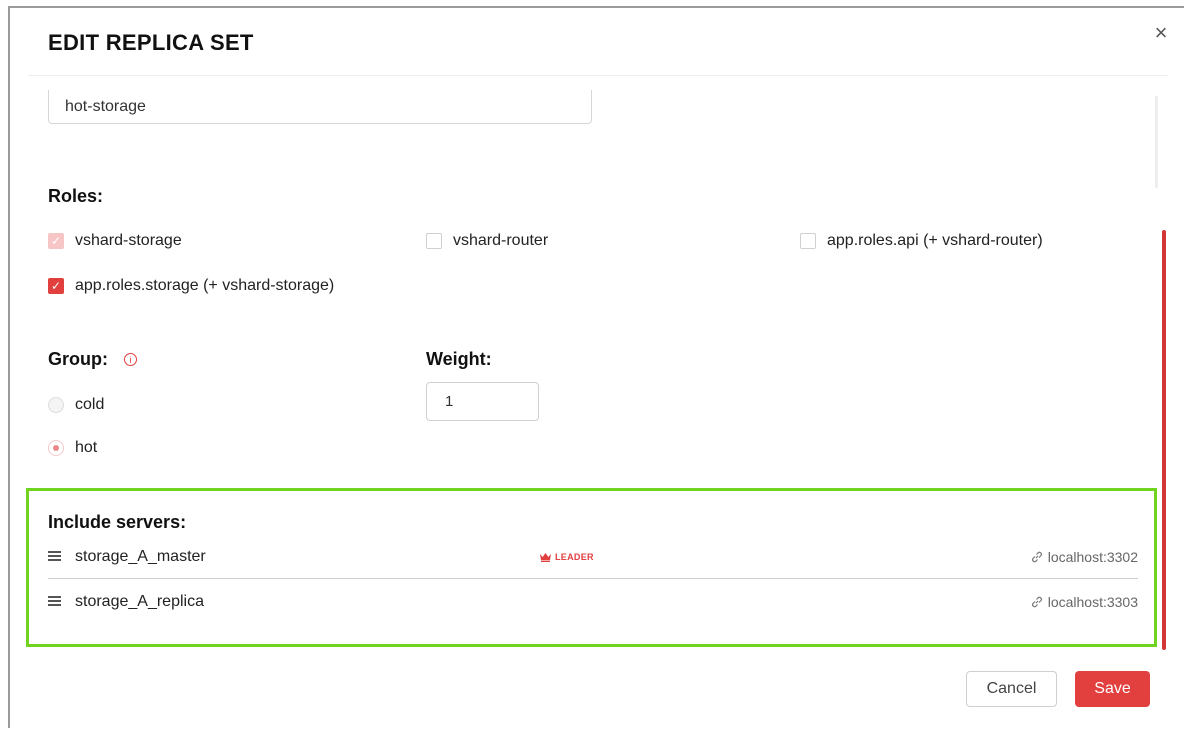 The height and width of the screenshot is (730, 1186). What do you see at coordinates (501, 240) in the screenshot?
I see `role-label: vshard-router` at bounding box center [501, 240].